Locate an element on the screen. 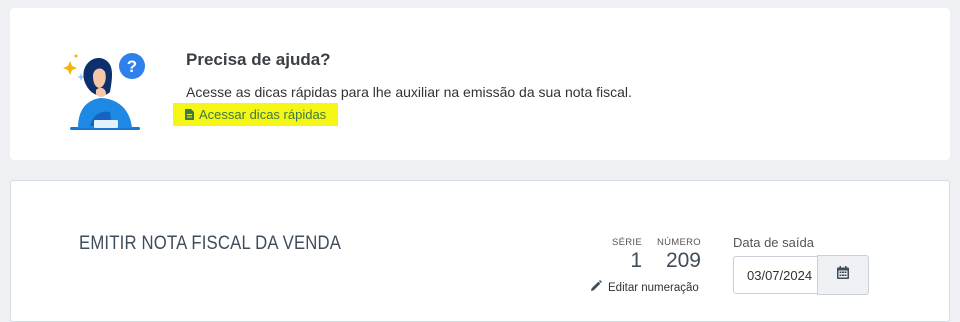  pencil-icon is located at coordinates (596, 287).